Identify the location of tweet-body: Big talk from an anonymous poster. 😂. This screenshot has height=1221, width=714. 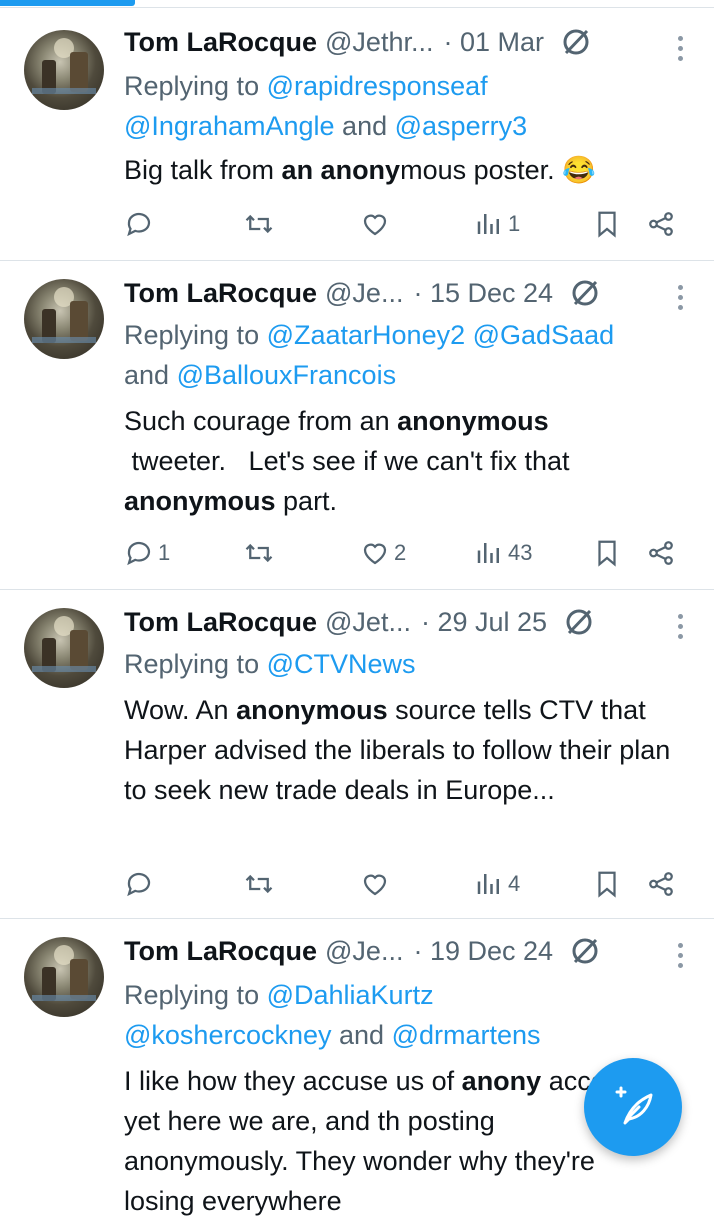
(409, 170).